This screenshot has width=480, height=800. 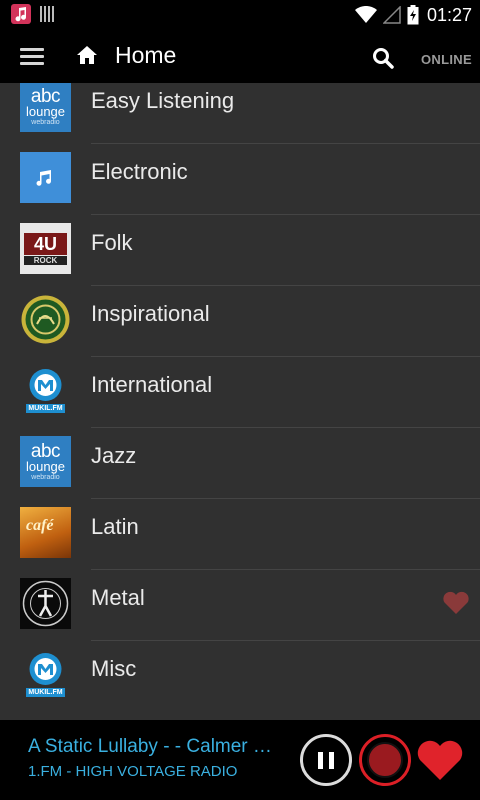 I want to click on home-icon, so click(x=87, y=55).